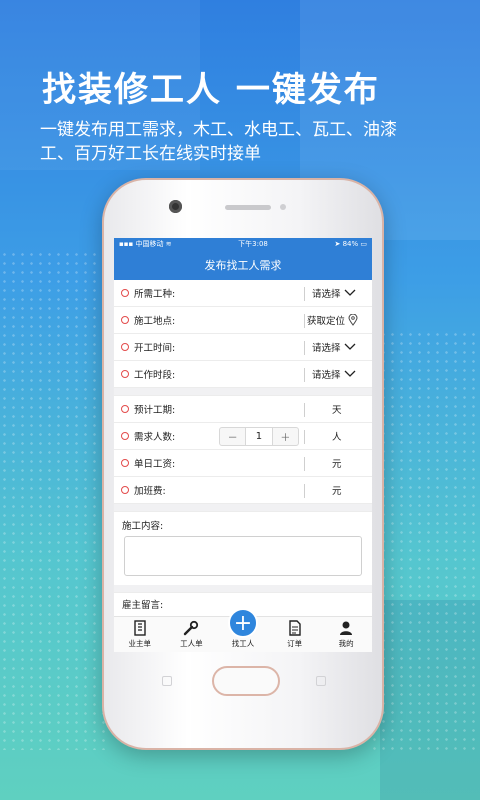  Describe the element at coordinates (243, 293) in the screenshot. I see `worker-type-row: 所需工种: 请选择` at that location.